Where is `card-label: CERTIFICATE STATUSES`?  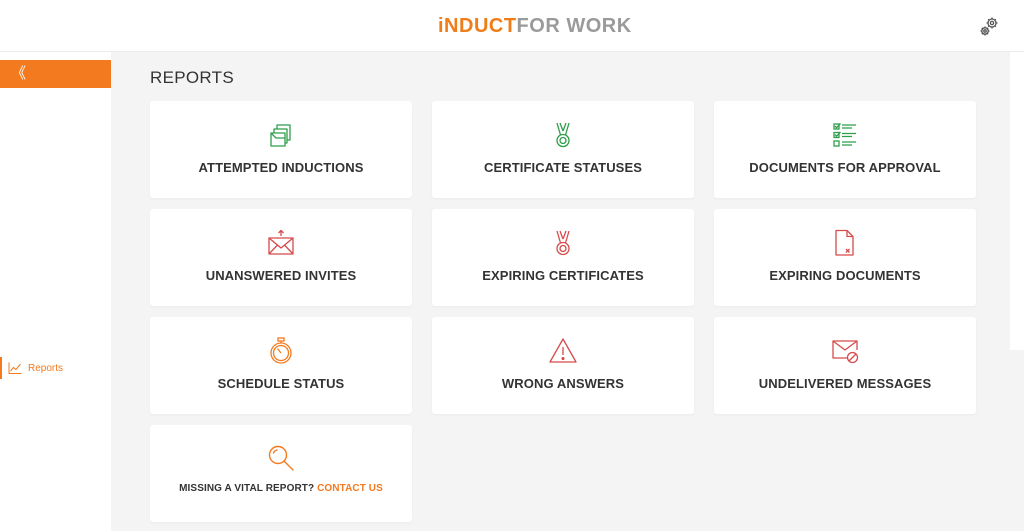 card-label: CERTIFICATE STATUSES is located at coordinates (563, 167).